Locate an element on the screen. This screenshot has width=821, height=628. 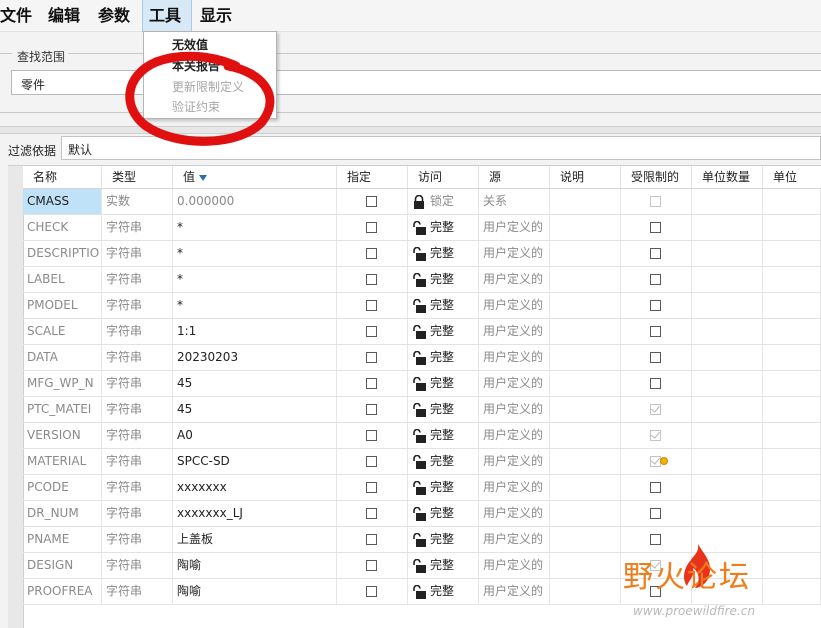
splitter is located at coordinates (410, 130).